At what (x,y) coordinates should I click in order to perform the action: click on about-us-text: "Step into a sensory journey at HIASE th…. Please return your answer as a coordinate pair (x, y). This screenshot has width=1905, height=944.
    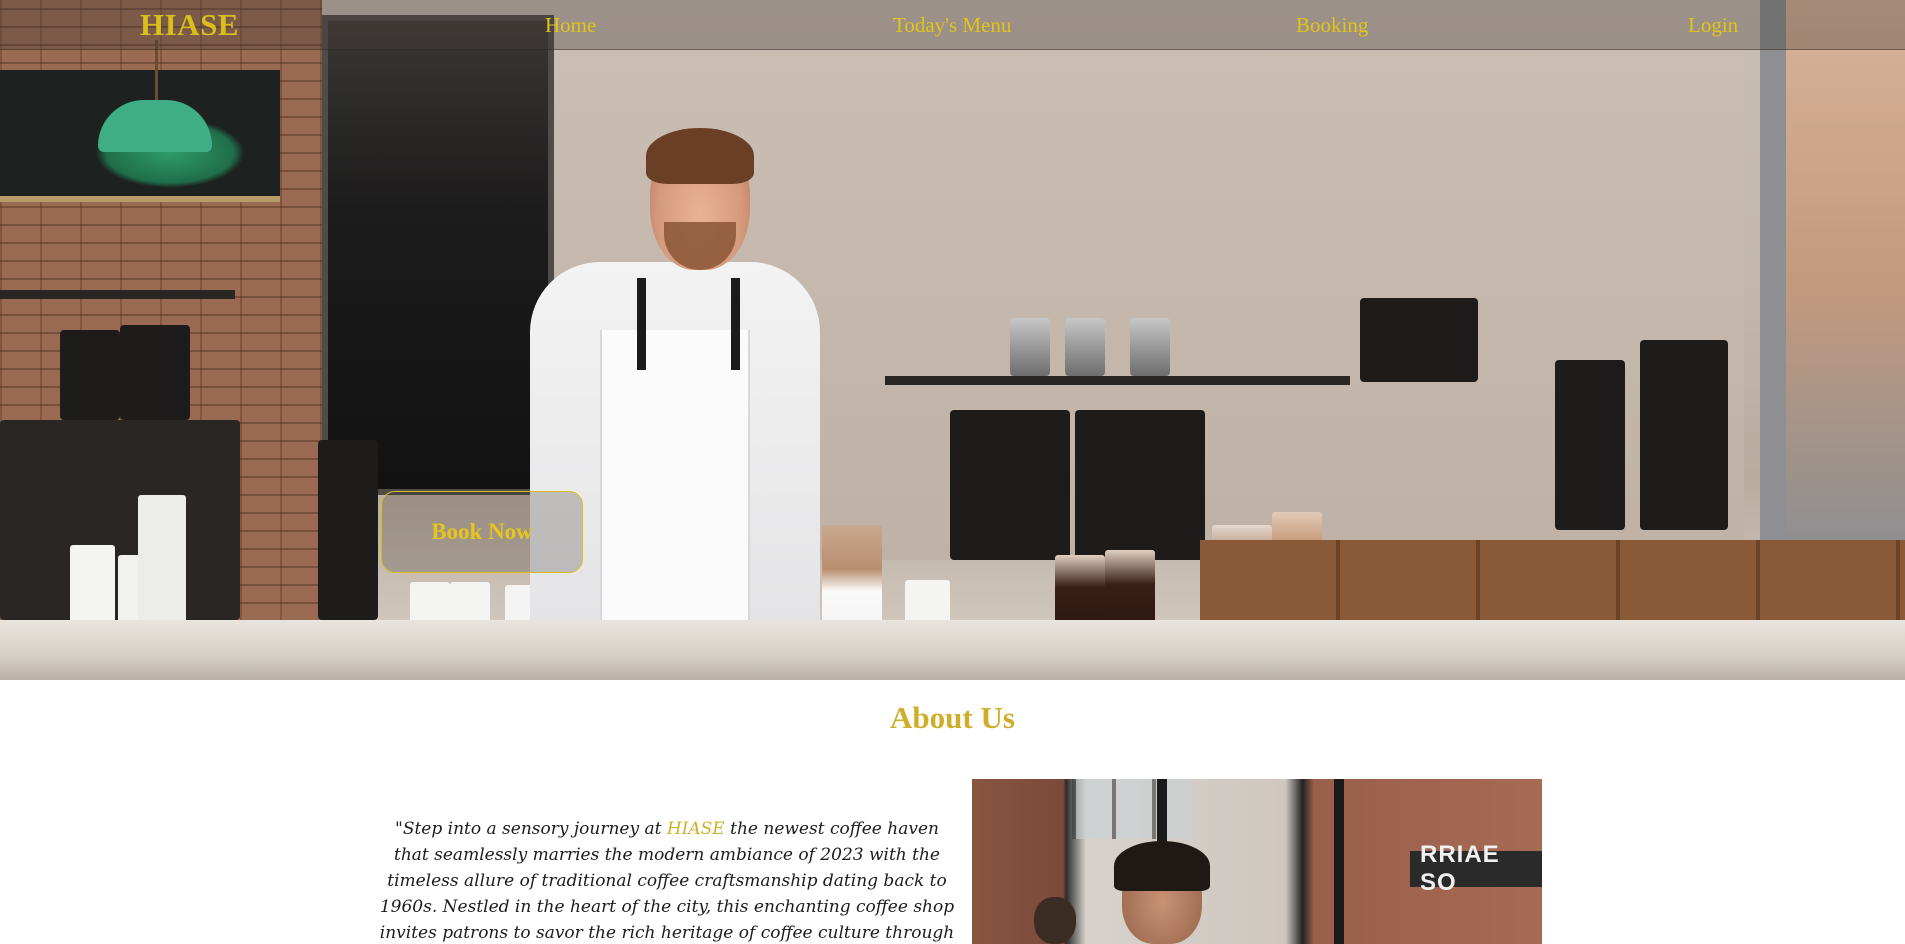
    Looking at the image, I should click on (667, 880).